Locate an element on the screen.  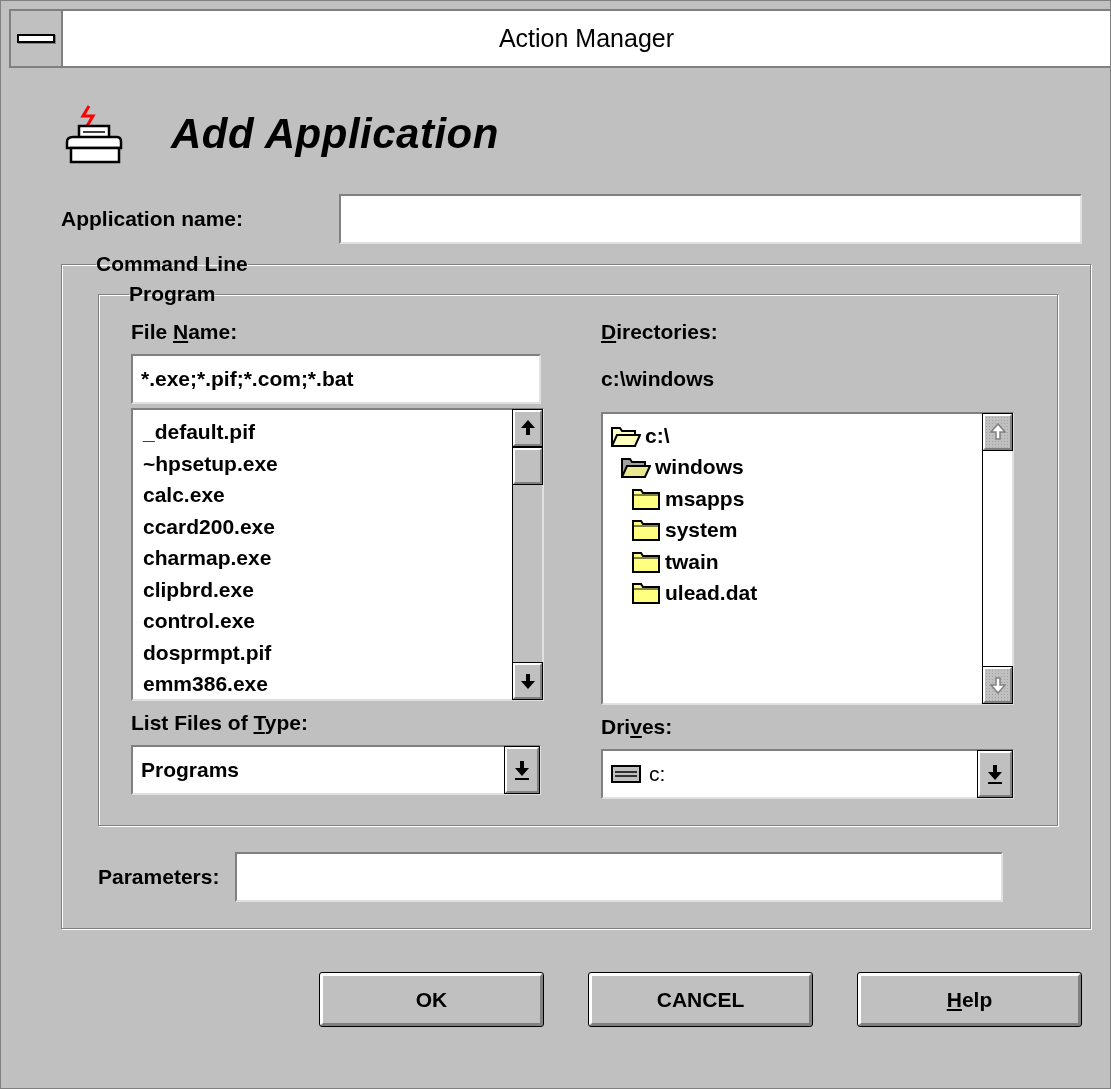
group-title: Program is located at coordinates (172, 294).